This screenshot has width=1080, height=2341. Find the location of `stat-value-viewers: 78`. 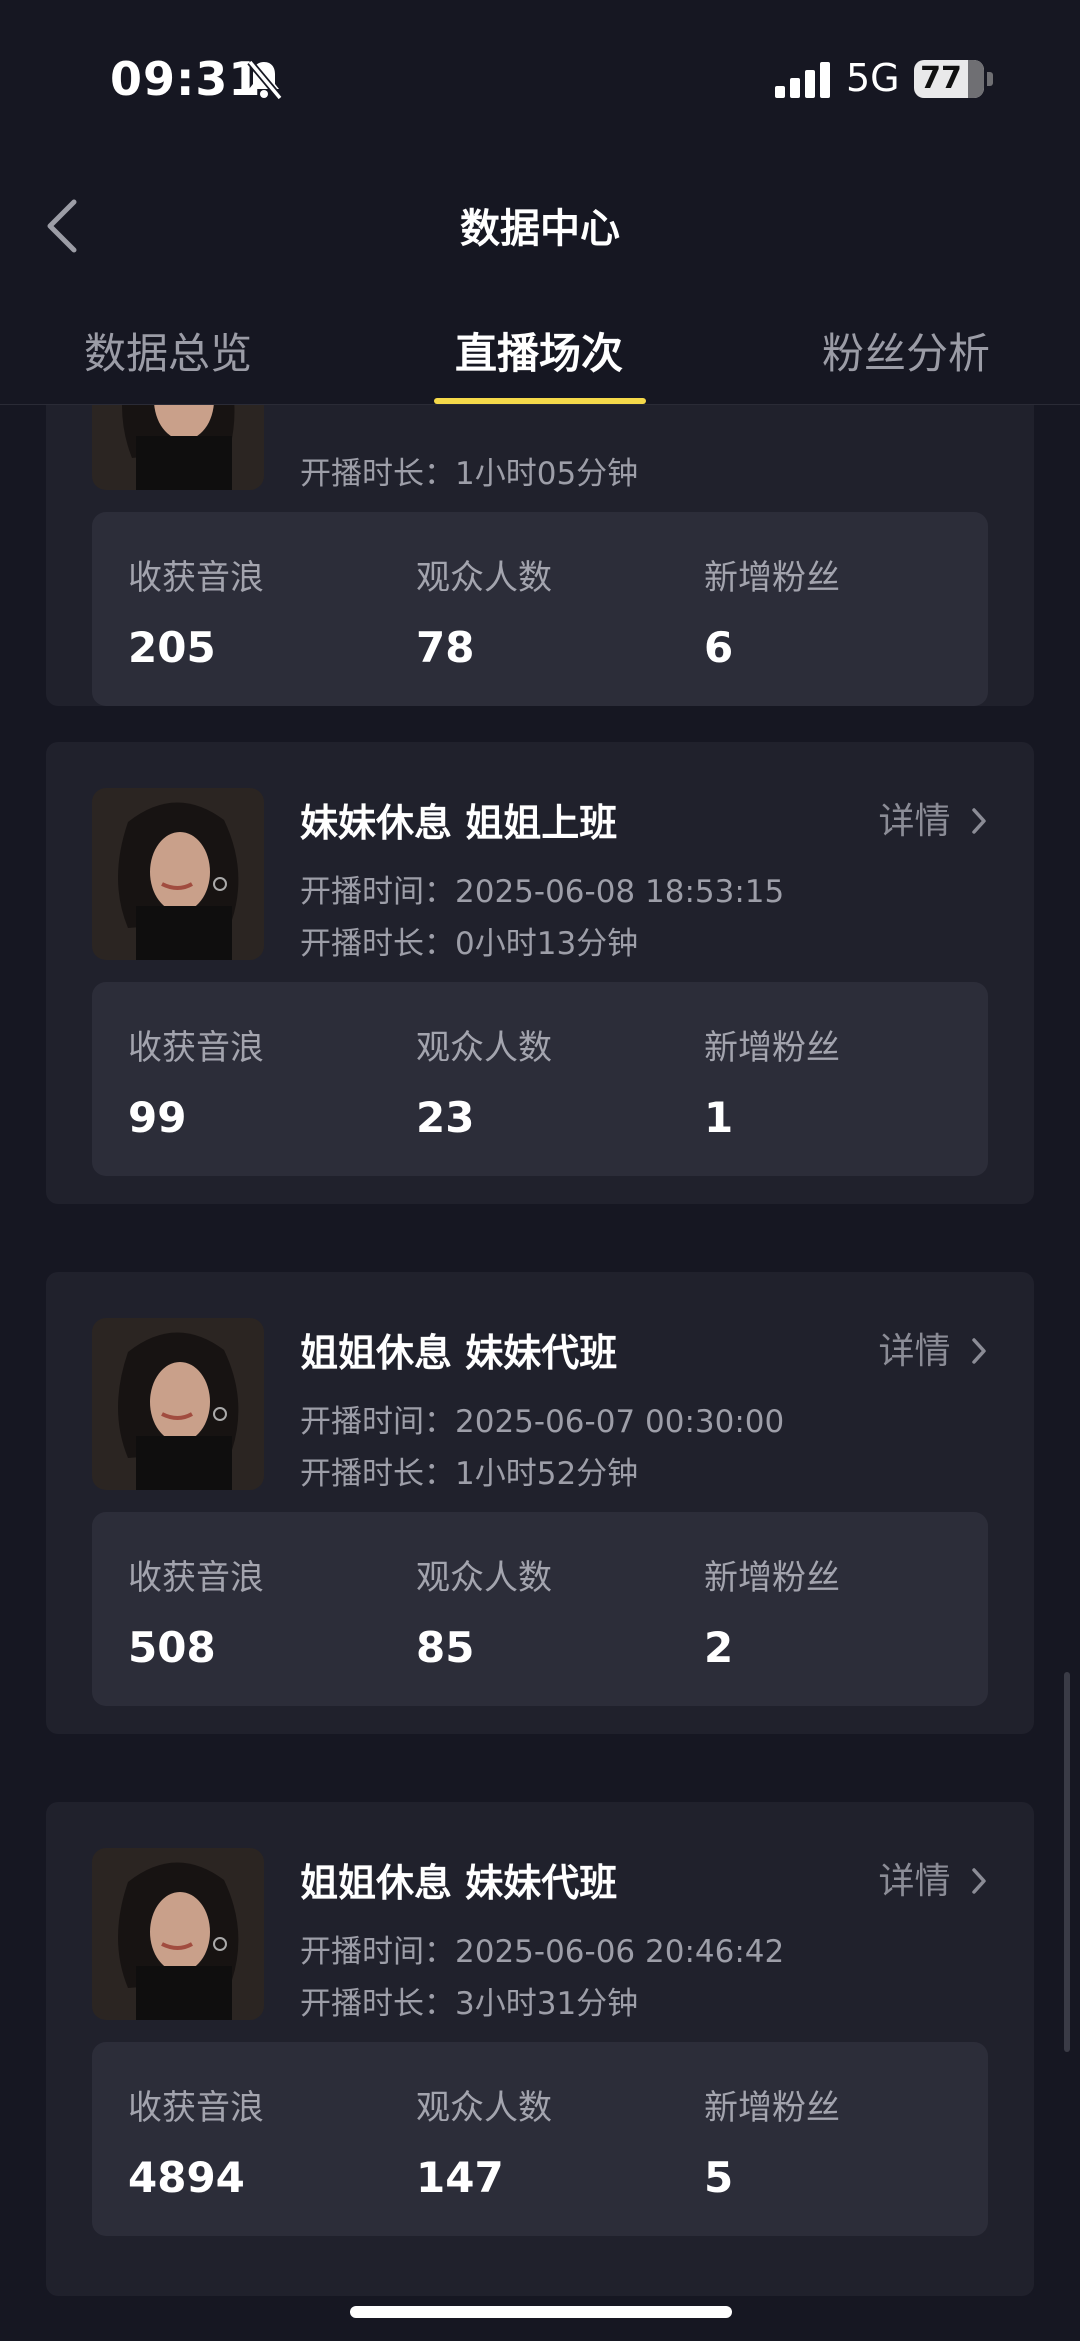

stat-value-viewers: 78 is located at coordinates (445, 647).